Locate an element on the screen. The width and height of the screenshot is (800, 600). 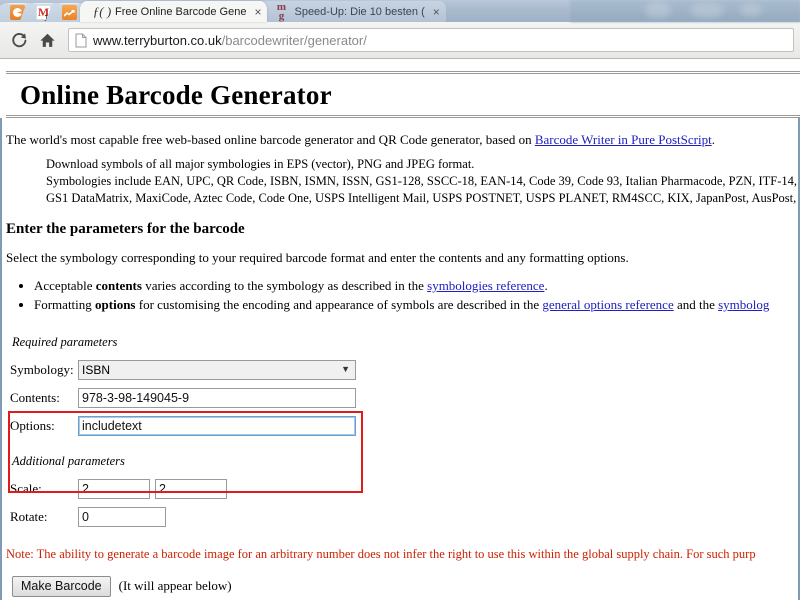
bullet-text: Formatting is located at coordinates (65, 304).